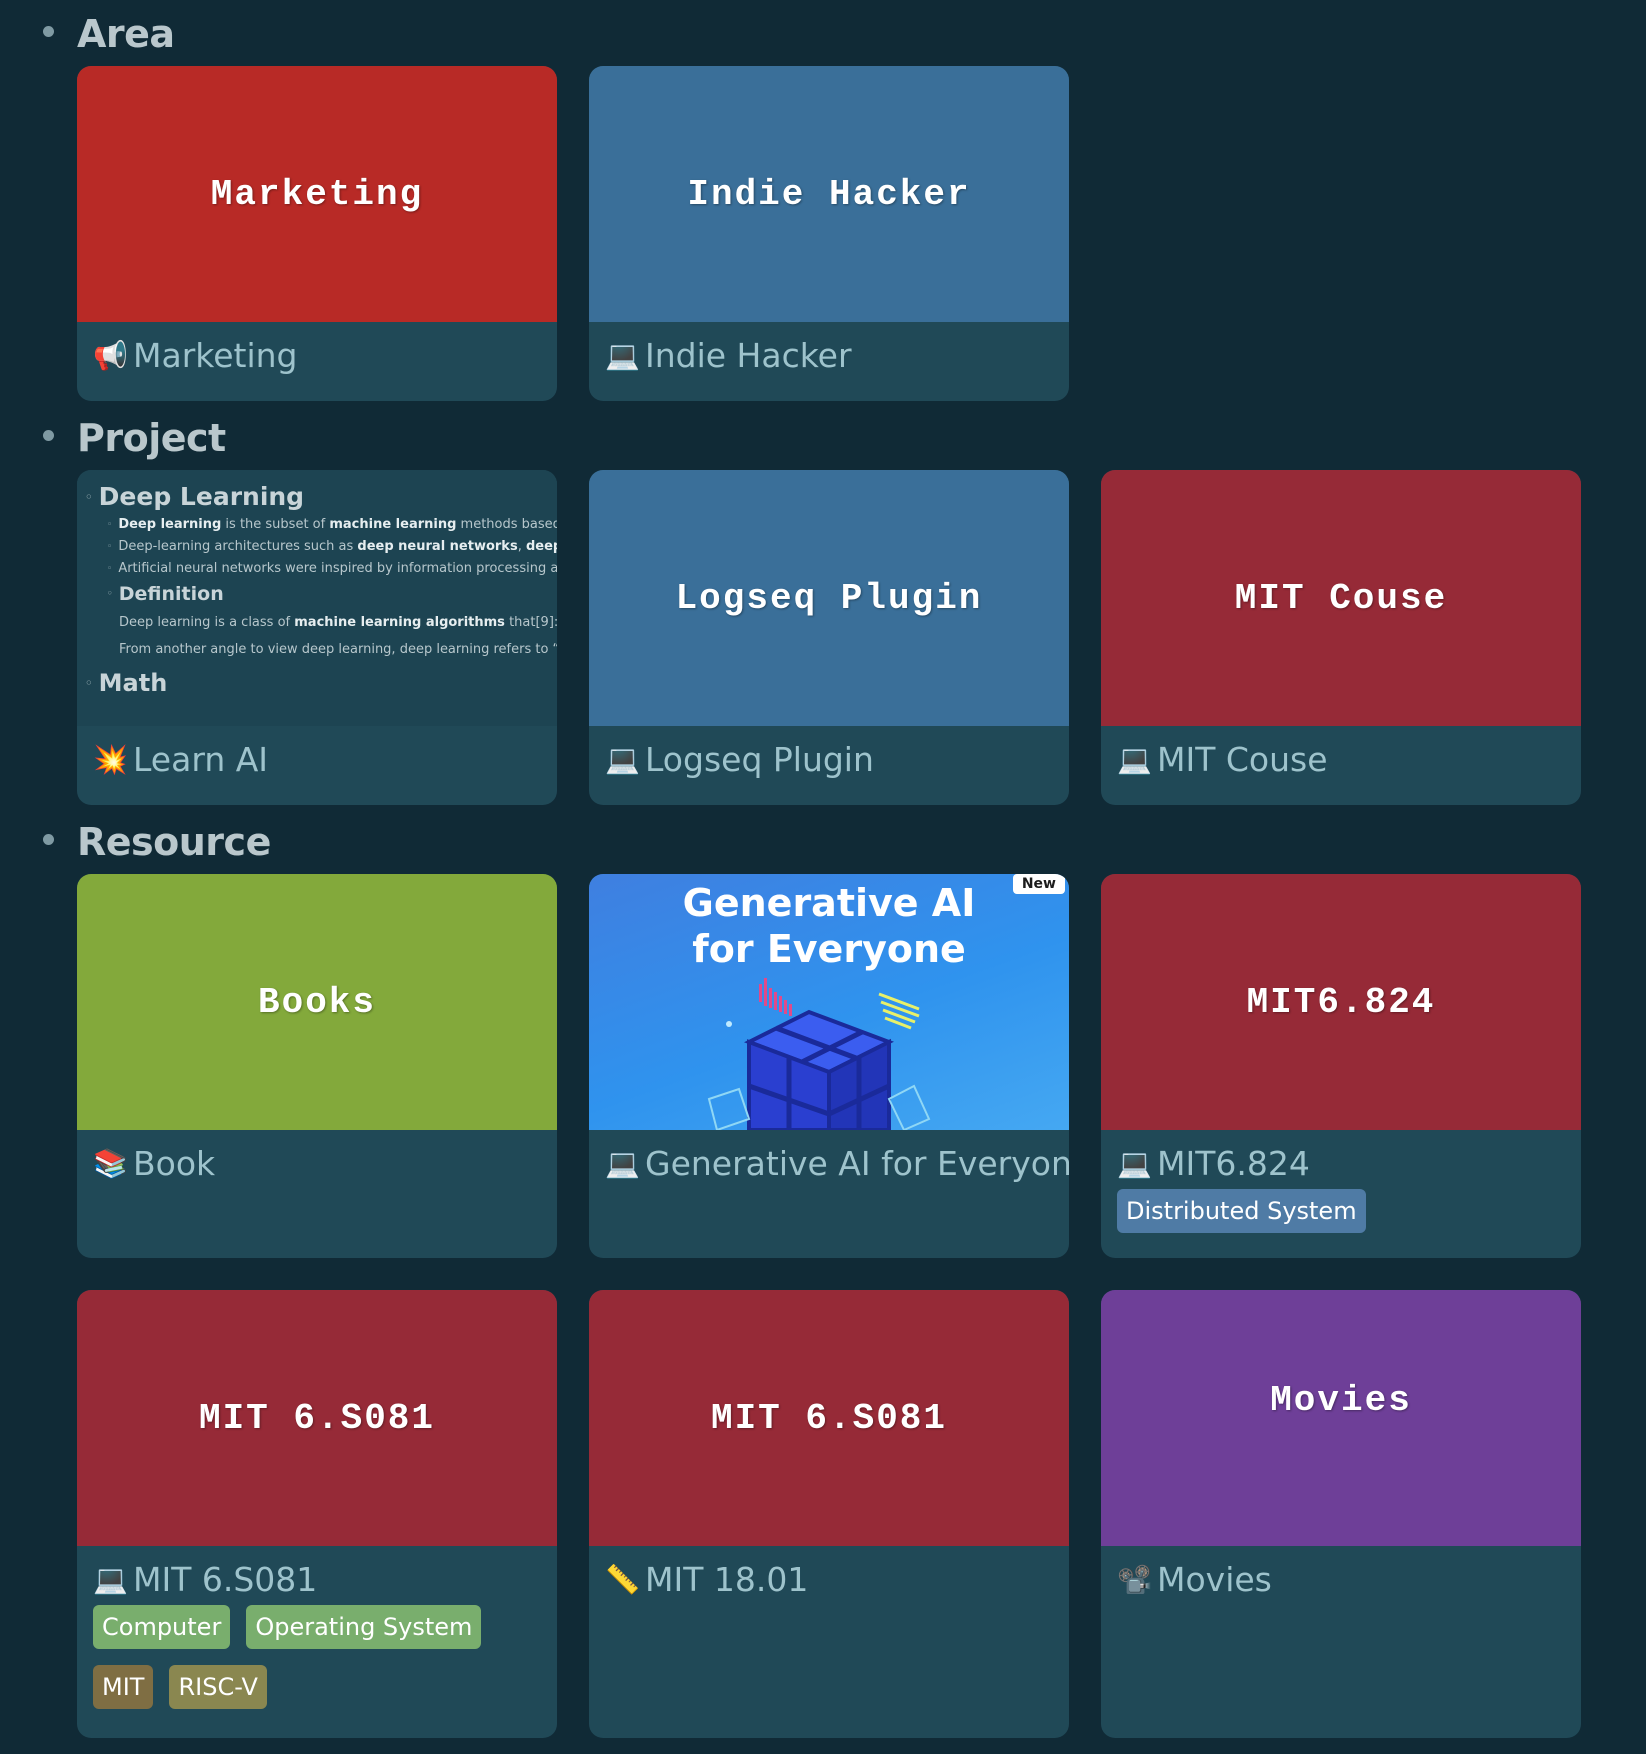 The height and width of the screenshot is (1754, 1646). I want to click on card-mit6824: MIT6.824 💻 MIT6.824 Distributed System, so click(1341, 1066).